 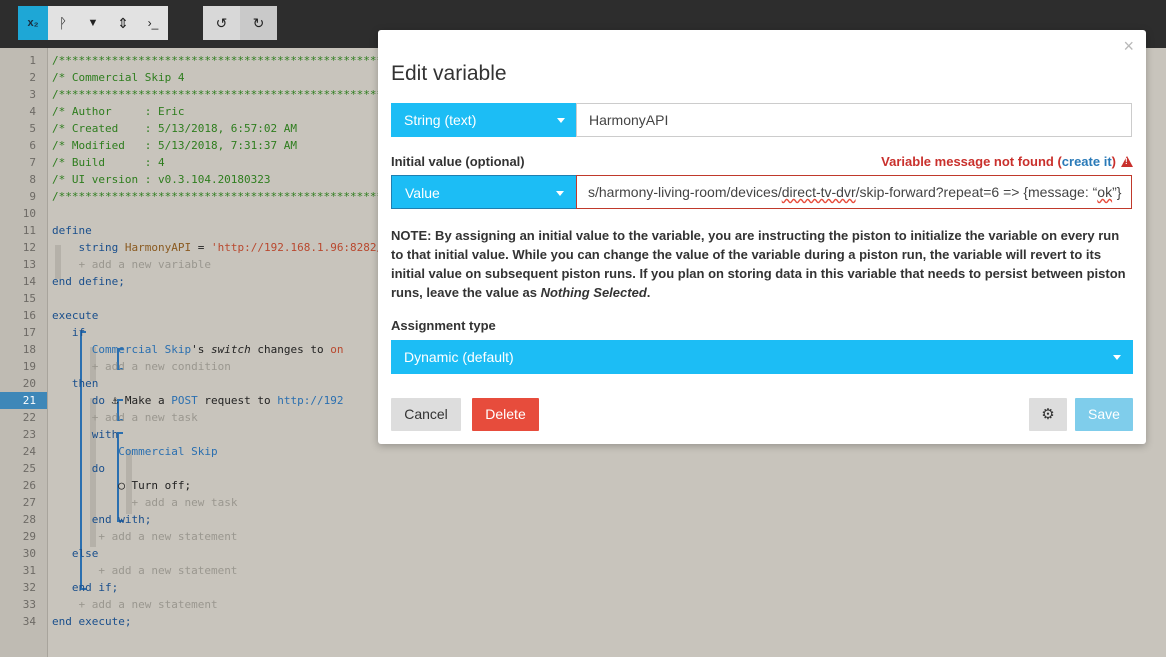 What do you see at coordinates (426, 414) in the screenshot?
I see `cancel-button: Cancel` at bounding box center [426, 414].